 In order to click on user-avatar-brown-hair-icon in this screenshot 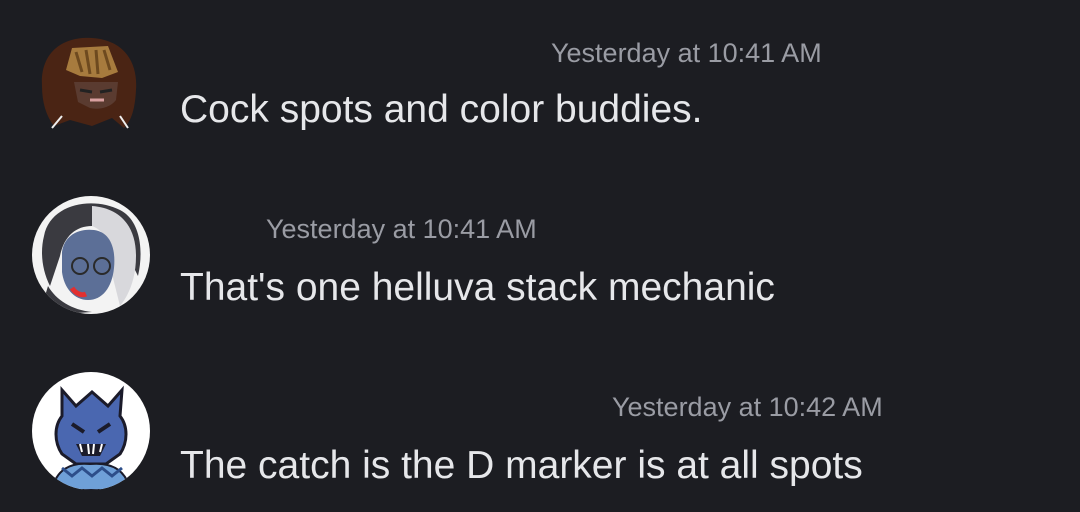, I will do `click(91, 87)`.